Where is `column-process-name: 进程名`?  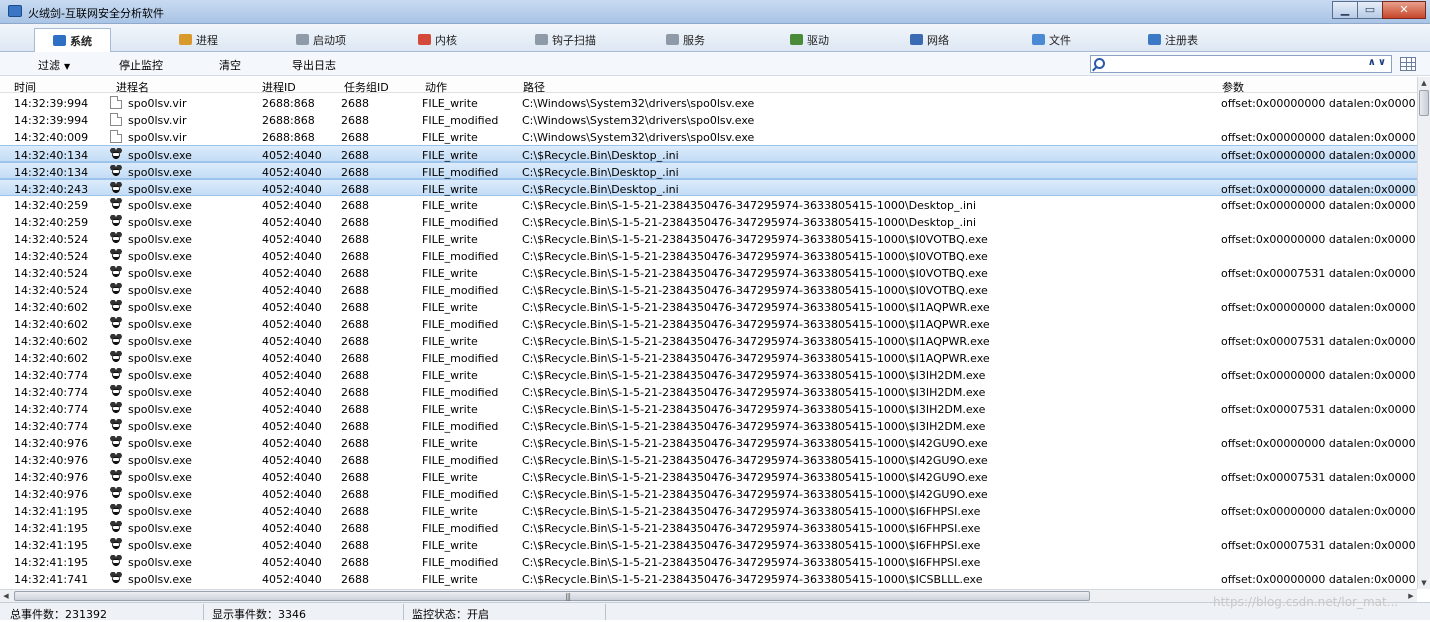 column-process-name: 进程名 is located at coordinates (132, 87).